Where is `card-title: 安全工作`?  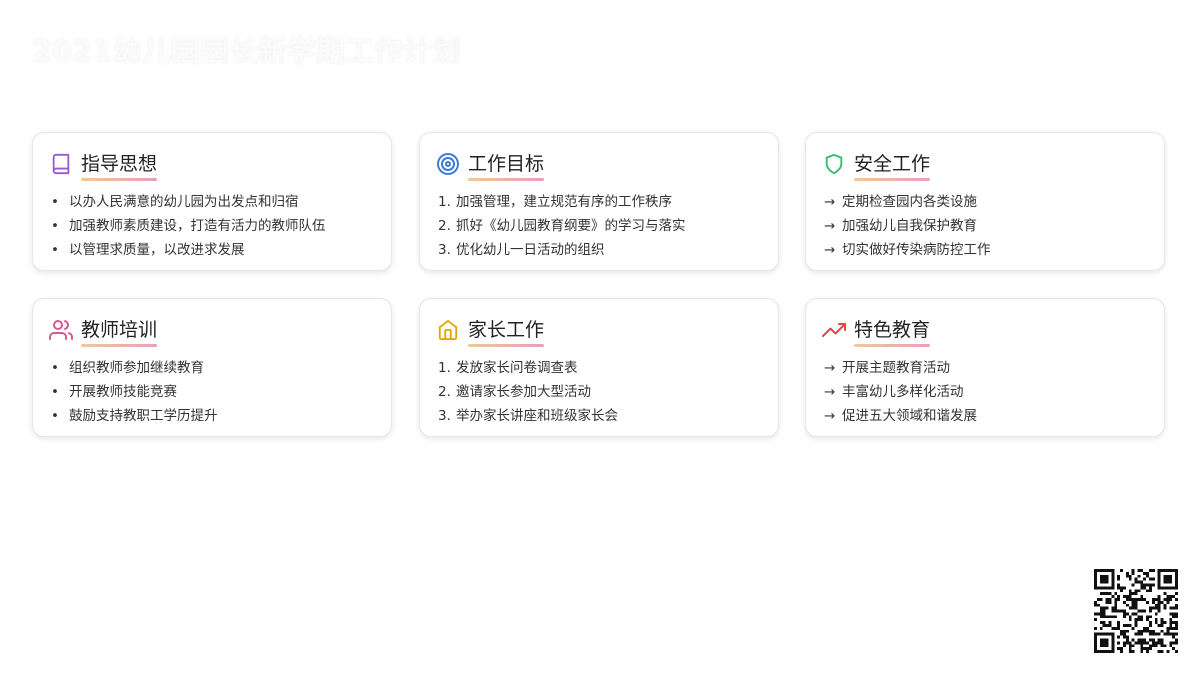 card-title: 安全工作 is located at coordinates (892, 164).